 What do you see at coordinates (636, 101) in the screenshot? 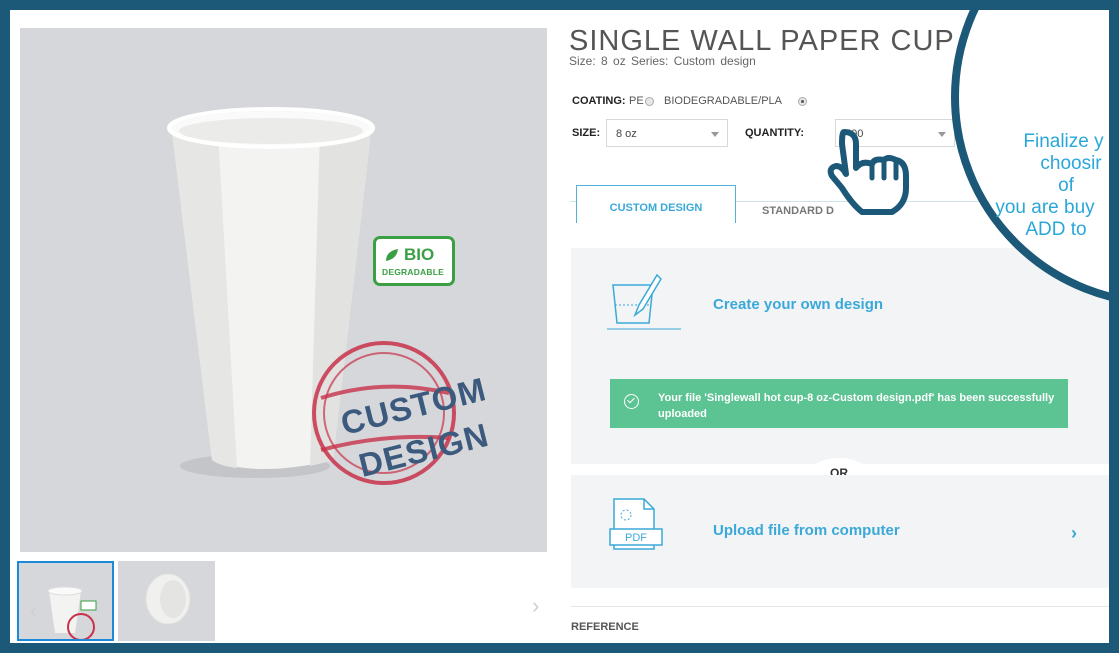
I see `coating-option-pe-label: PE` at bounding box center [636, 101].